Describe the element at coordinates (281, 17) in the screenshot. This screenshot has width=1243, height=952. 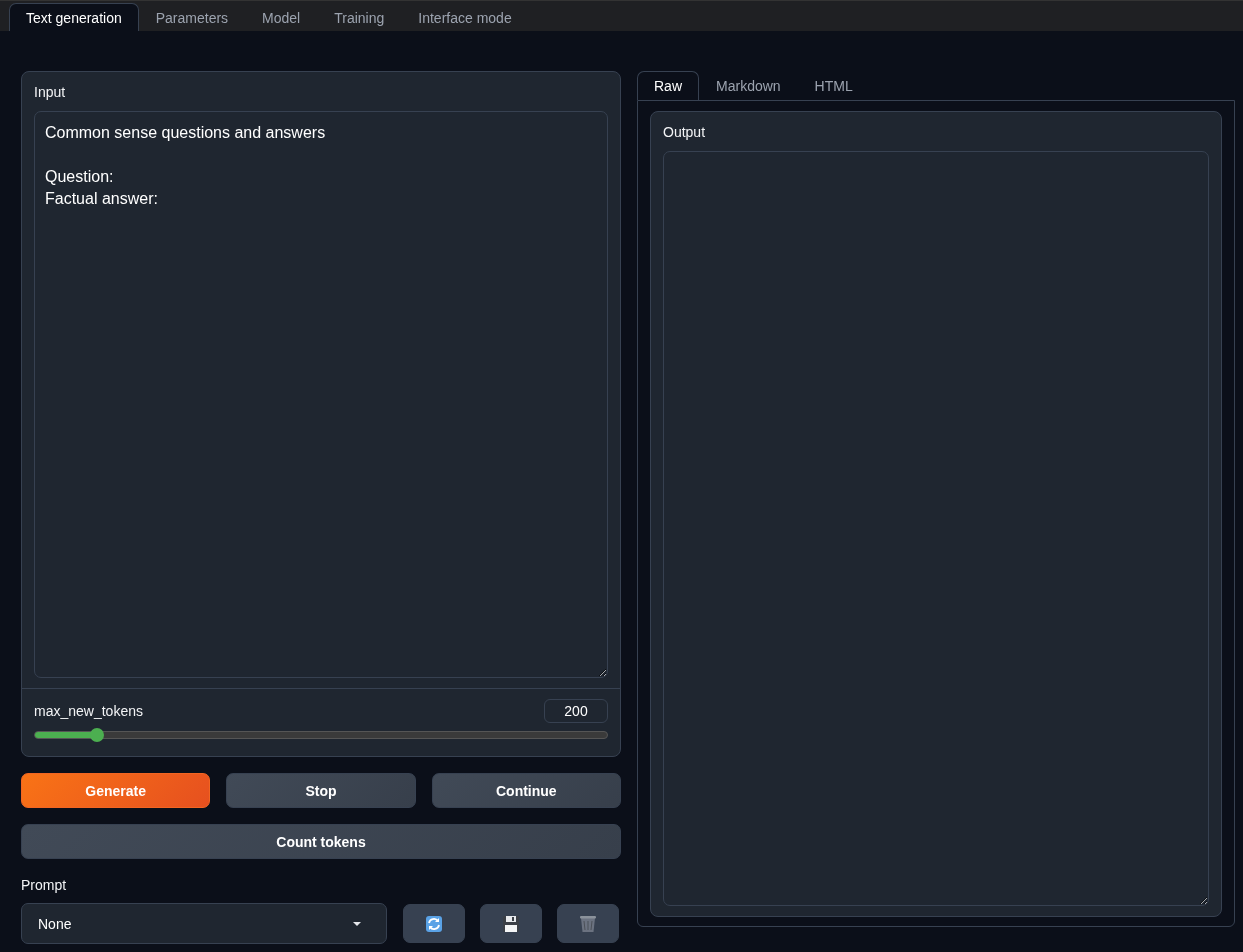
I see `tab: Model` at that location.